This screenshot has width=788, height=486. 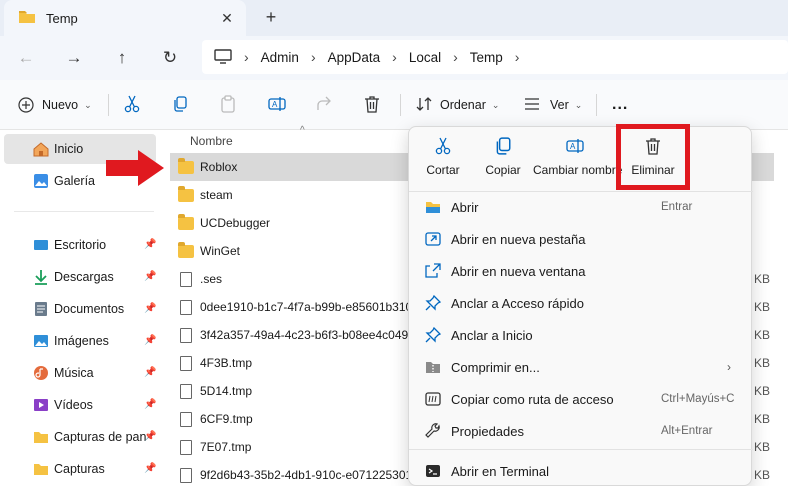 What do you see at coordinates (492, 335) in the screenshot?
I see `menu-item-label: Anclar a Inicio` at bounding box center [492, 335].